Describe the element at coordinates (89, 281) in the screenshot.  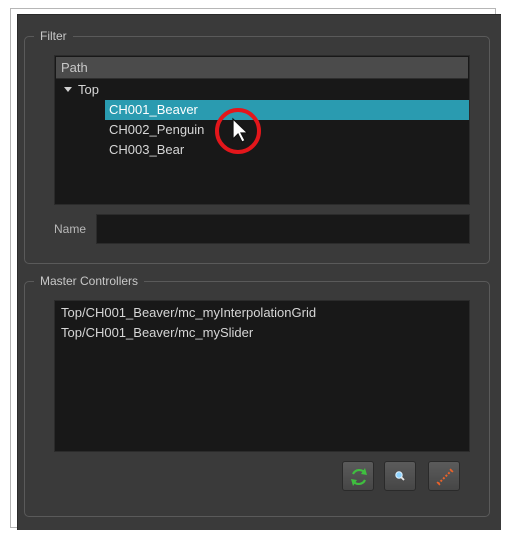
I see `master-controllers-group-title: Master Controllers` at that location.